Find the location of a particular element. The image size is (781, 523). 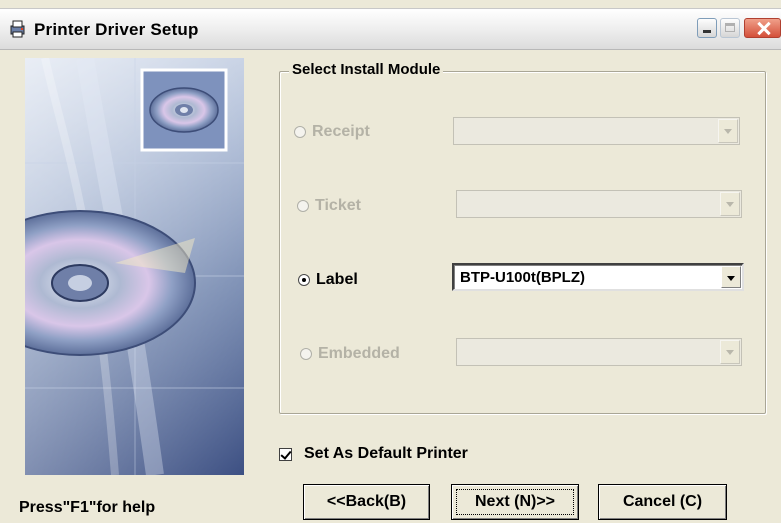

radio-receipt: Receipt is located at coordinates (332, 132).